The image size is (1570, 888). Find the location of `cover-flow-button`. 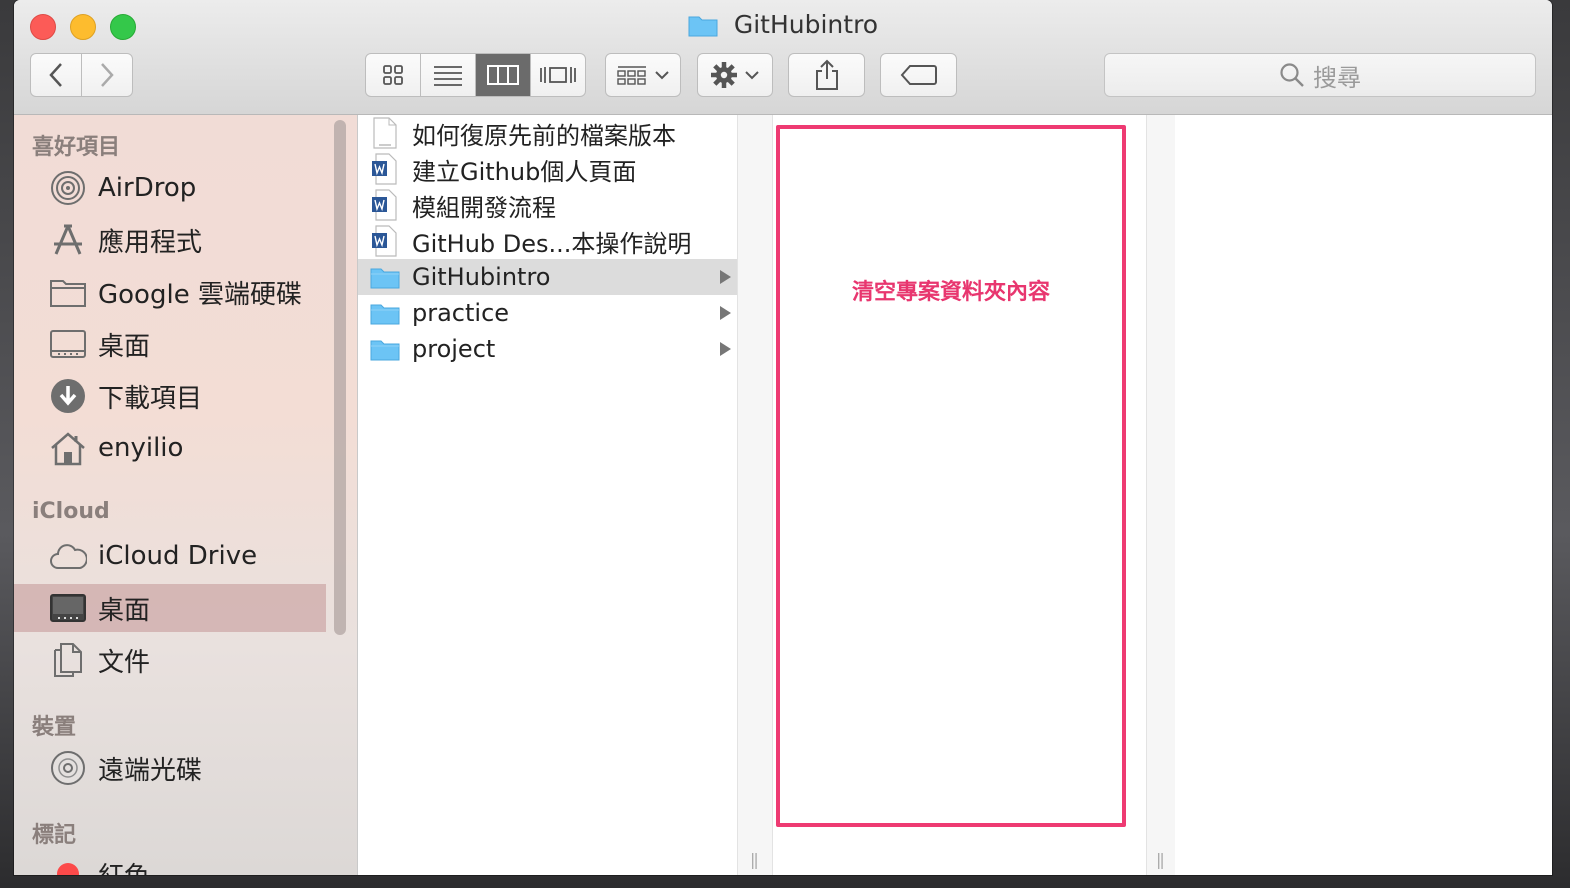

cover-flow-button is located at coordinates (558, 75).